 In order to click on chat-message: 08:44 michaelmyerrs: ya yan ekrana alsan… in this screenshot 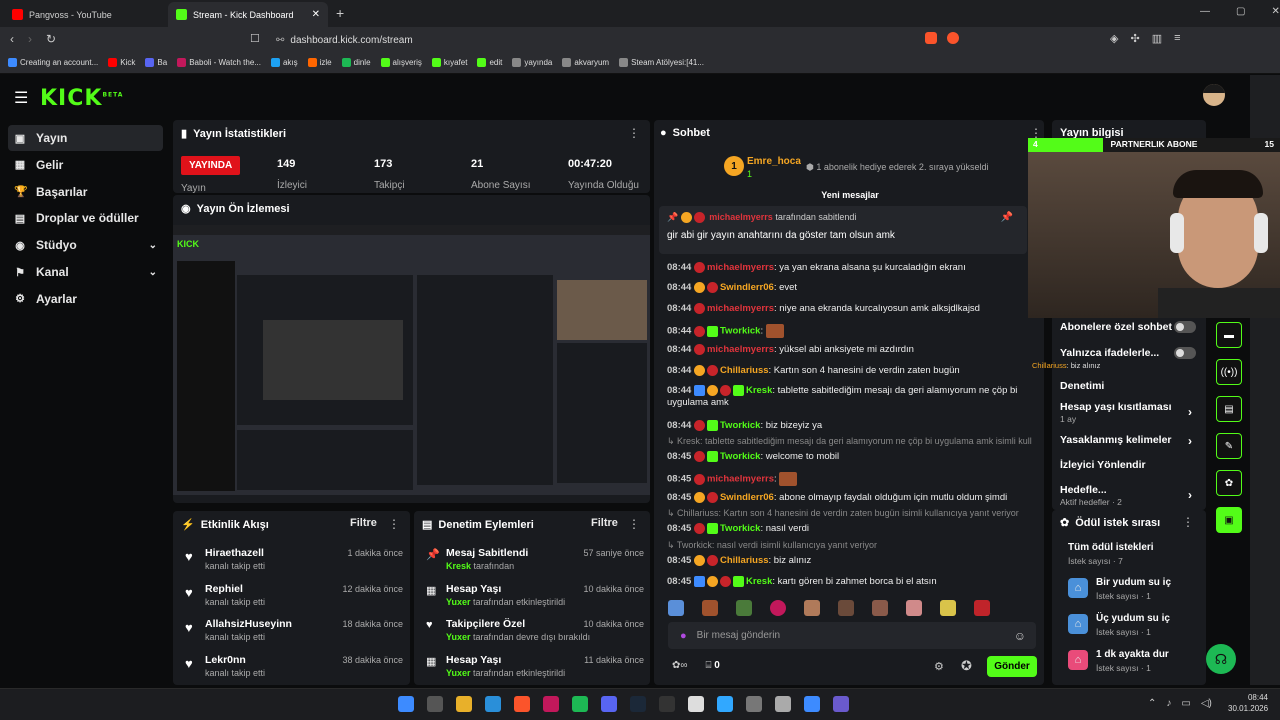, I will do `click(849, 268)`.